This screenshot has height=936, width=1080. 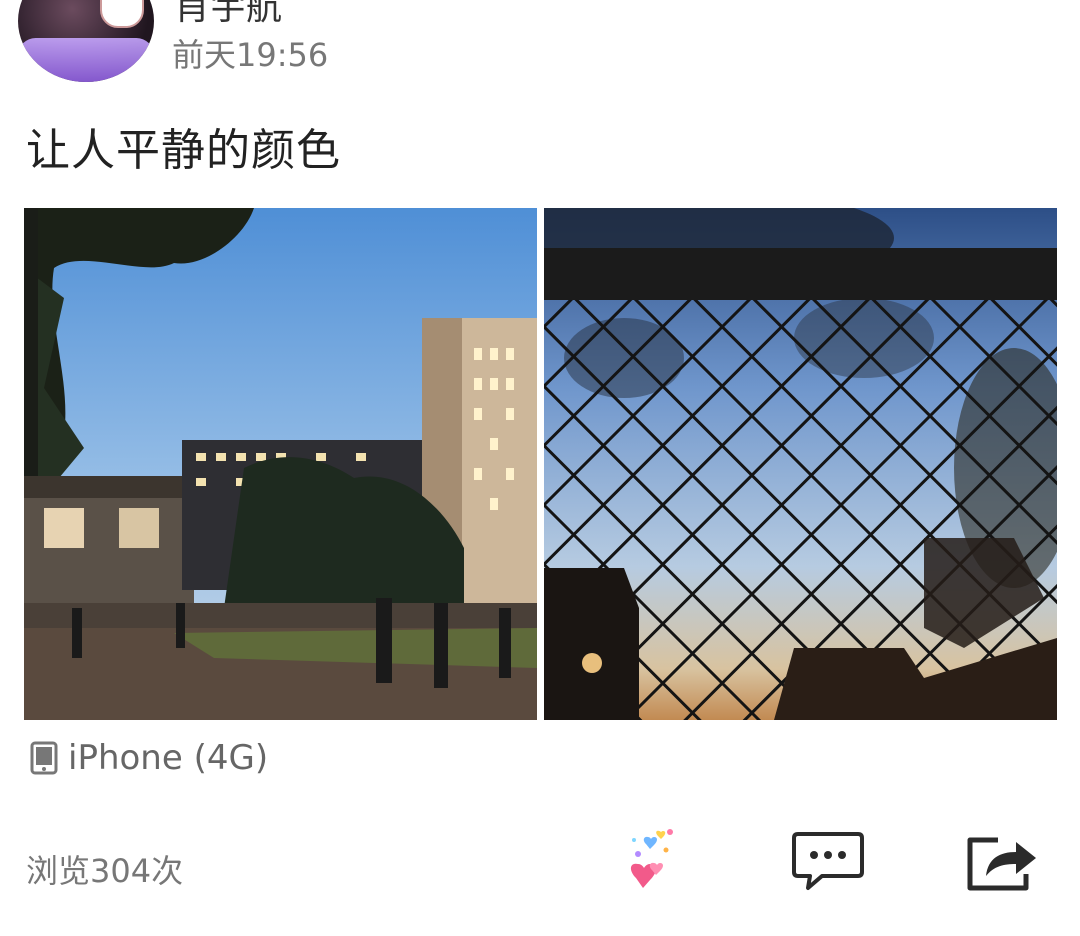 I want to click on comment-bubble-icon, so click(x=828, y=861).